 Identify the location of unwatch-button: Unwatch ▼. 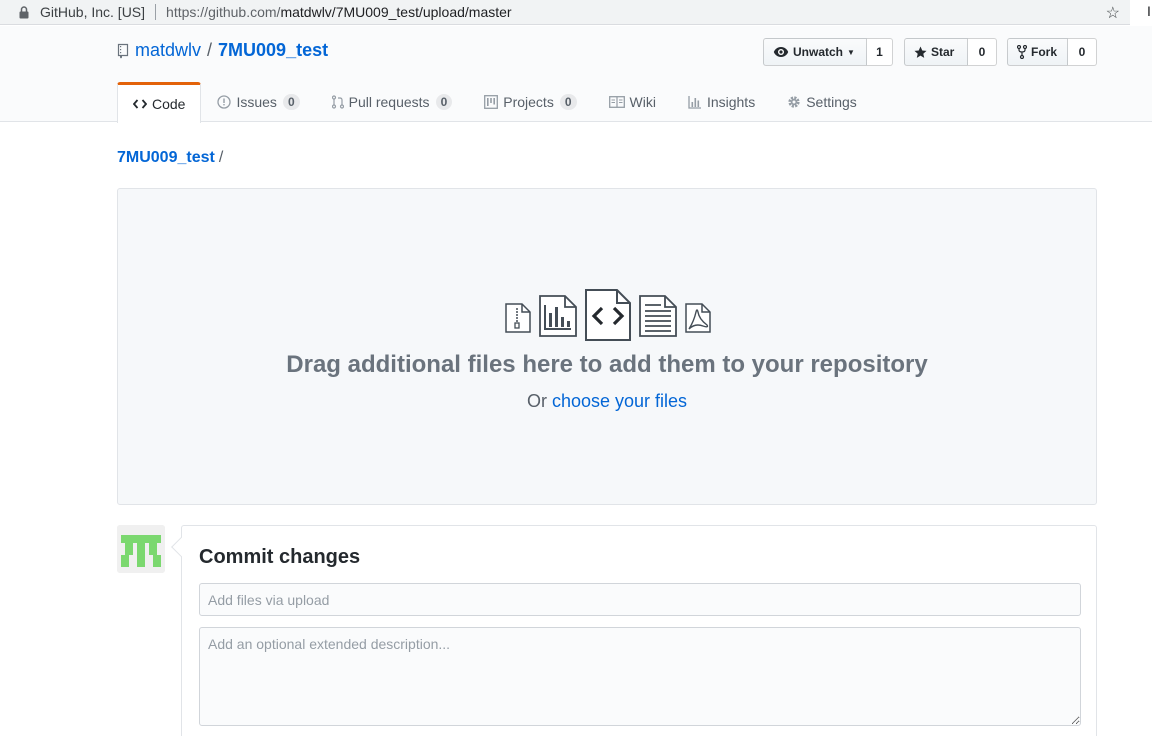
(815, 52).